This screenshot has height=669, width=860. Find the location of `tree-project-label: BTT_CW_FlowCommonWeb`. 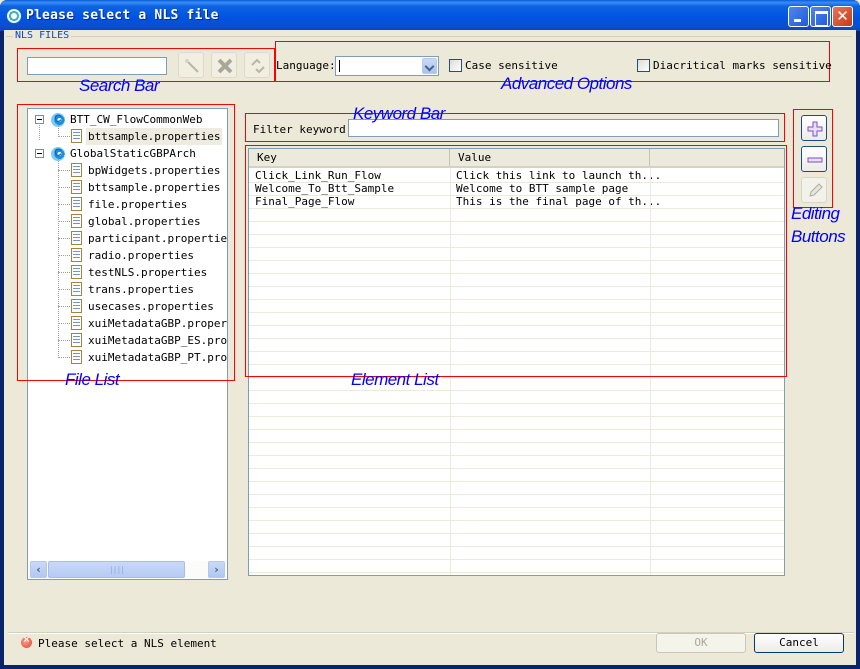

tree-project-label: BTT_CW_FlowCommonWeb is located at coordinates (136, 119).